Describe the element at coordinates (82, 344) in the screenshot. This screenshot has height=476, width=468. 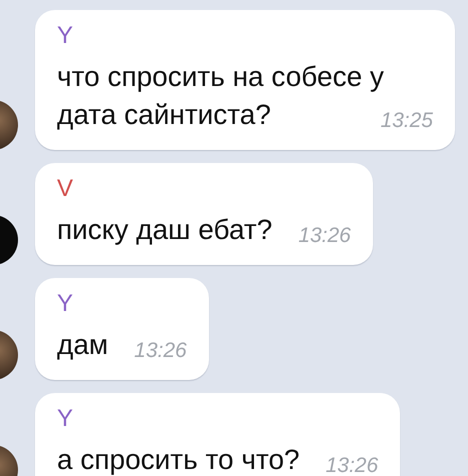
I see `message-text: дам` at that location.